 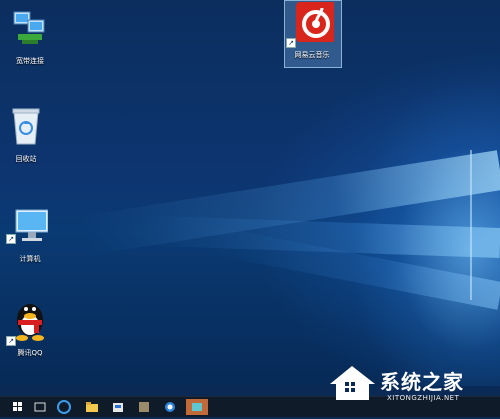 What do you see at coordinates (30, 259) in the screenshot?
I see `desktop-icon-label: 计算机` at bounding box center [30, 259].